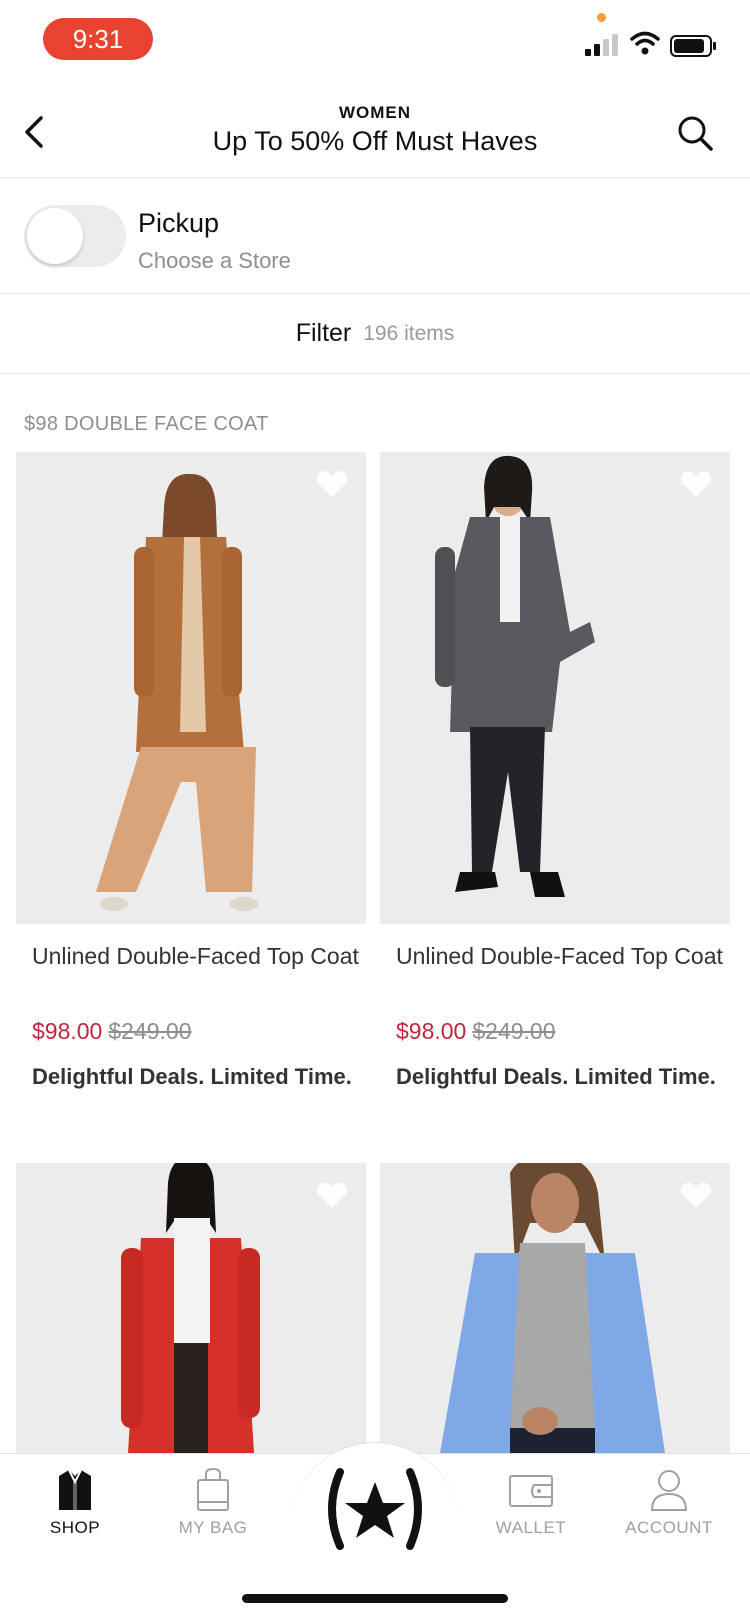 The height and width of the screenshot is (1620, 750). Describe the element at coordinates (693, 46) in the screenshot. I see `battery-icon` at that location.